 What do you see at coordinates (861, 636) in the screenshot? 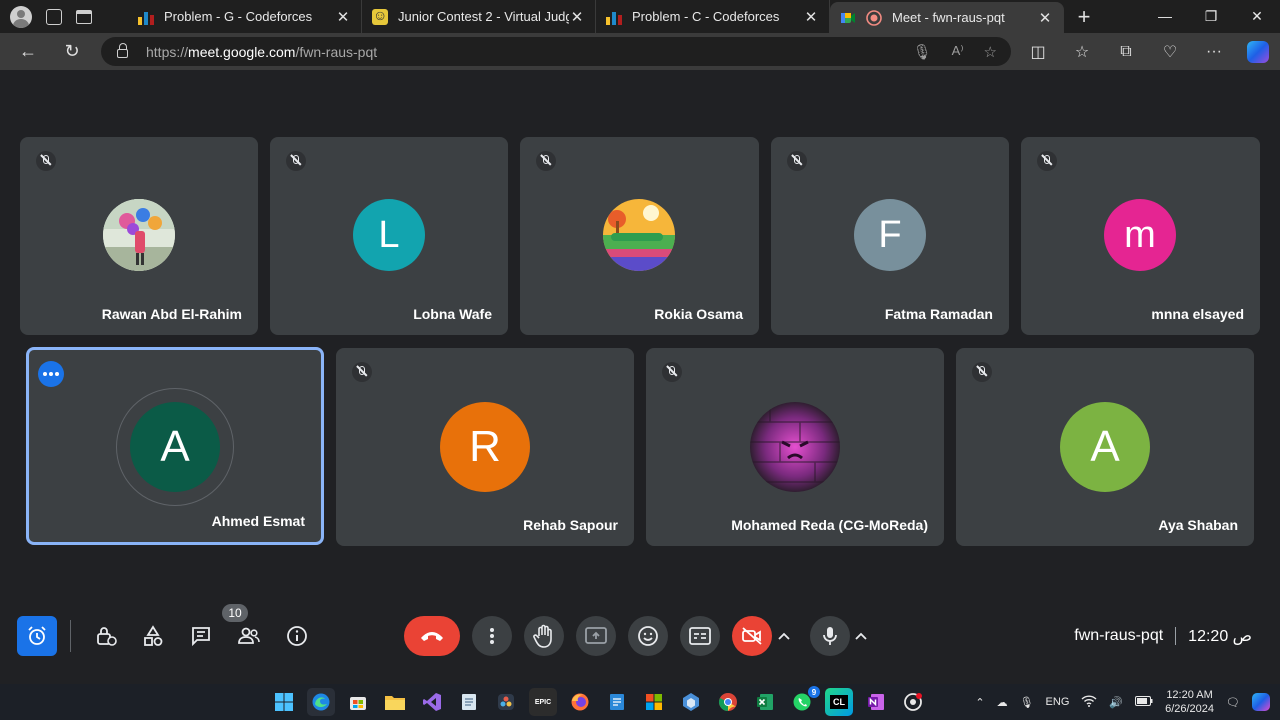
I see `mic-options-chevron-icon` at bounding box center [861, 636].